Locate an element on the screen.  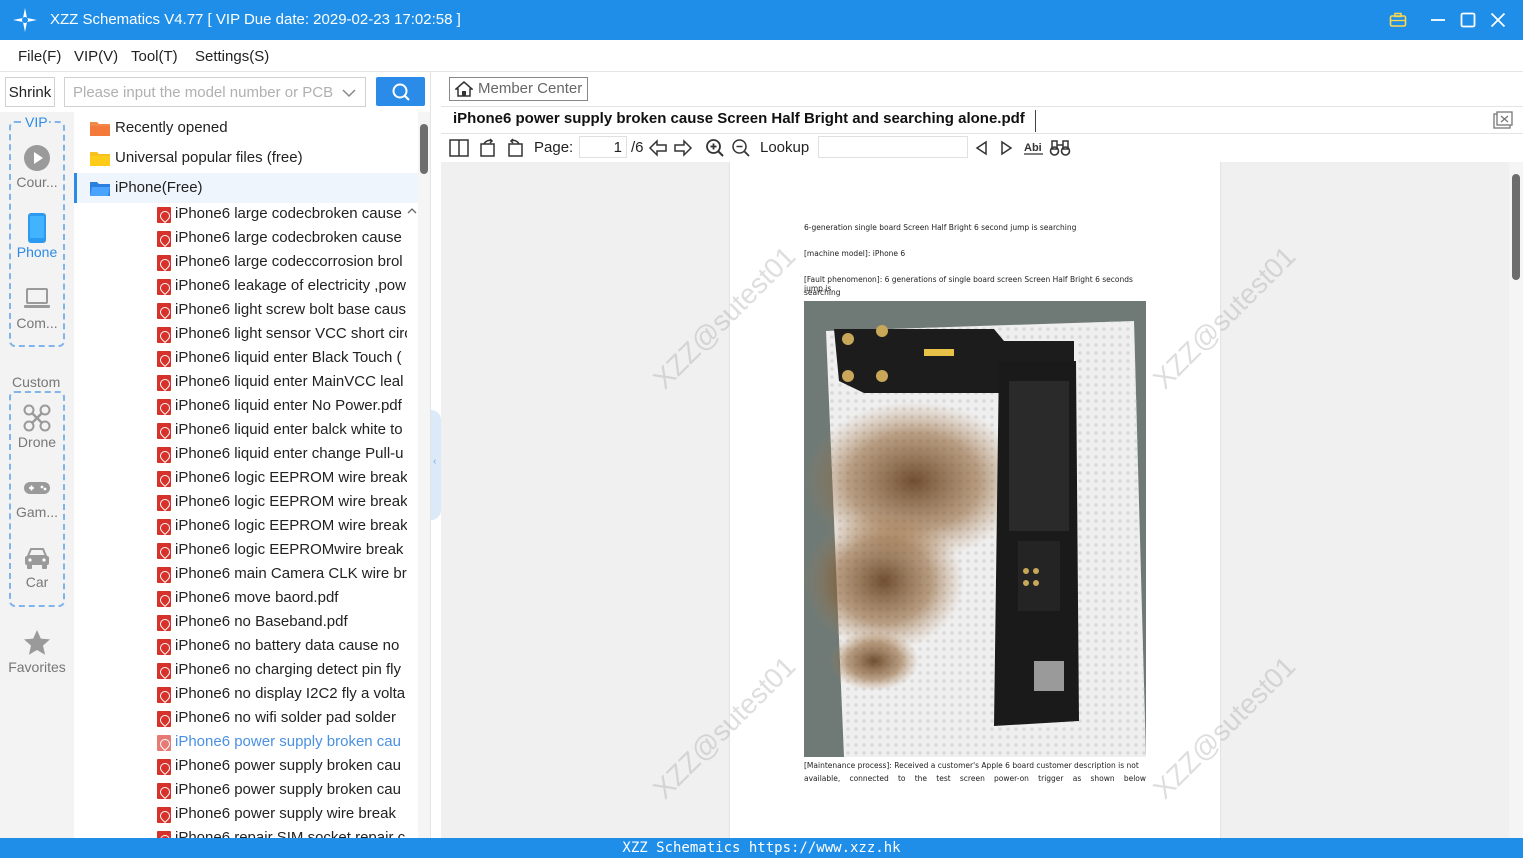
file-name: iPhone6 main Camera CLK wire bre is located at coordinates (291, 573).